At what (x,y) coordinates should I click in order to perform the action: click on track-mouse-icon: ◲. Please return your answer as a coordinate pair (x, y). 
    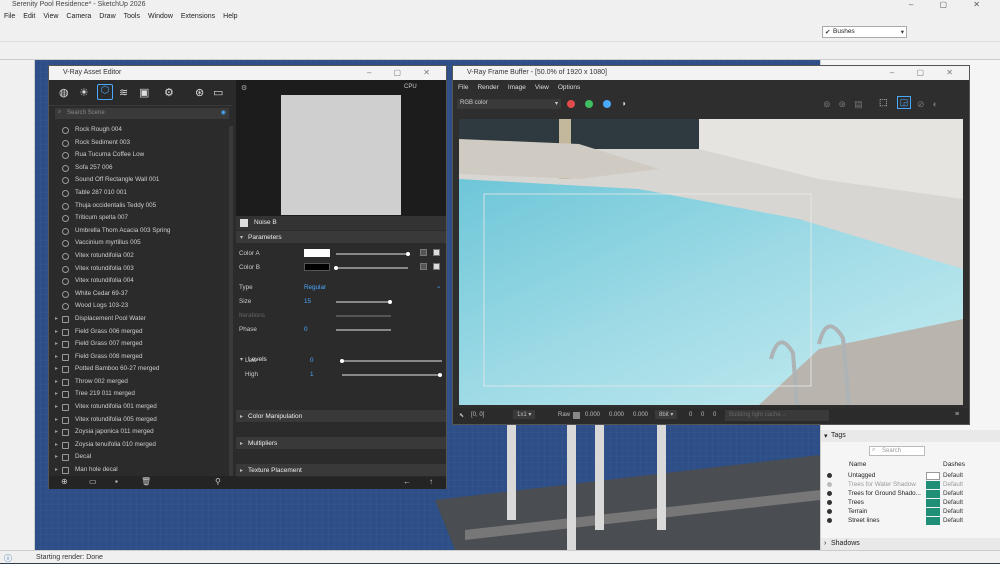
    Looking at the image, I should click on (904, 102).